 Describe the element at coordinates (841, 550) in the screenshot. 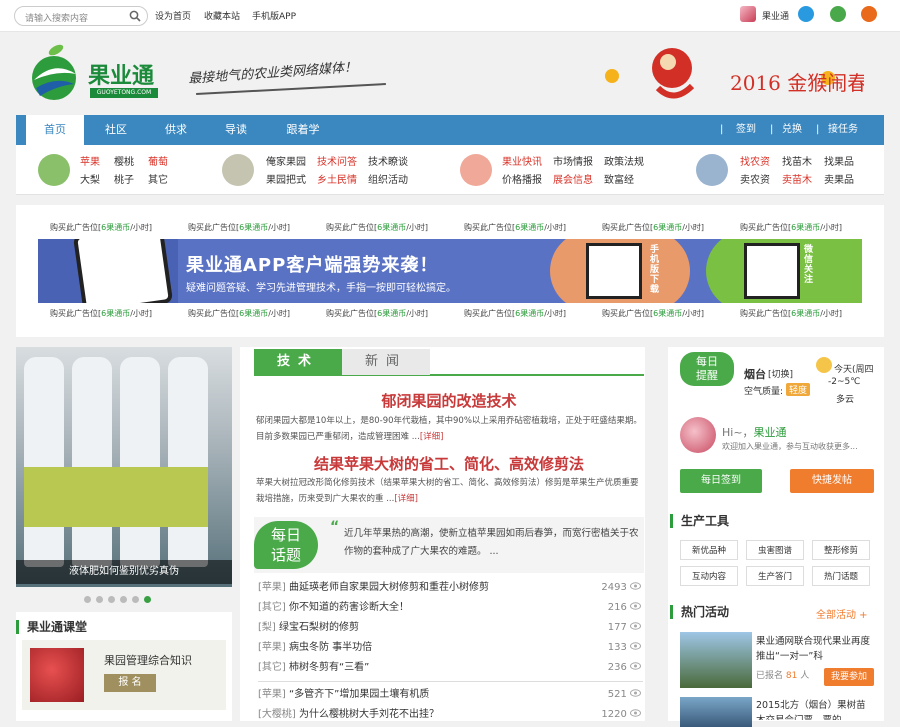

I see `tool-pruning: 整形修剪` at that location.